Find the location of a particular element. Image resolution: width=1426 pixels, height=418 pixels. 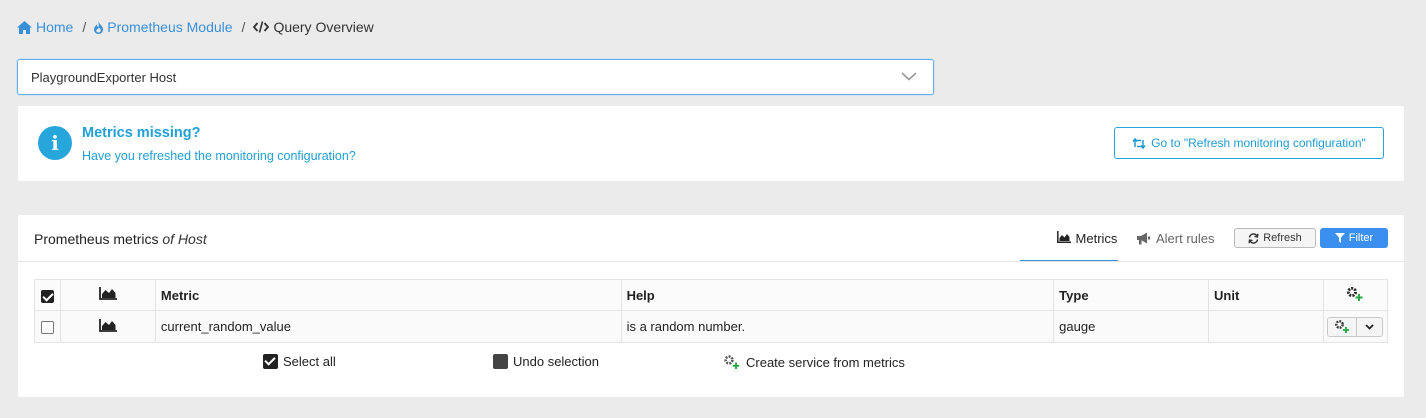

row-chart-cell is located at coordinates (107, 326).